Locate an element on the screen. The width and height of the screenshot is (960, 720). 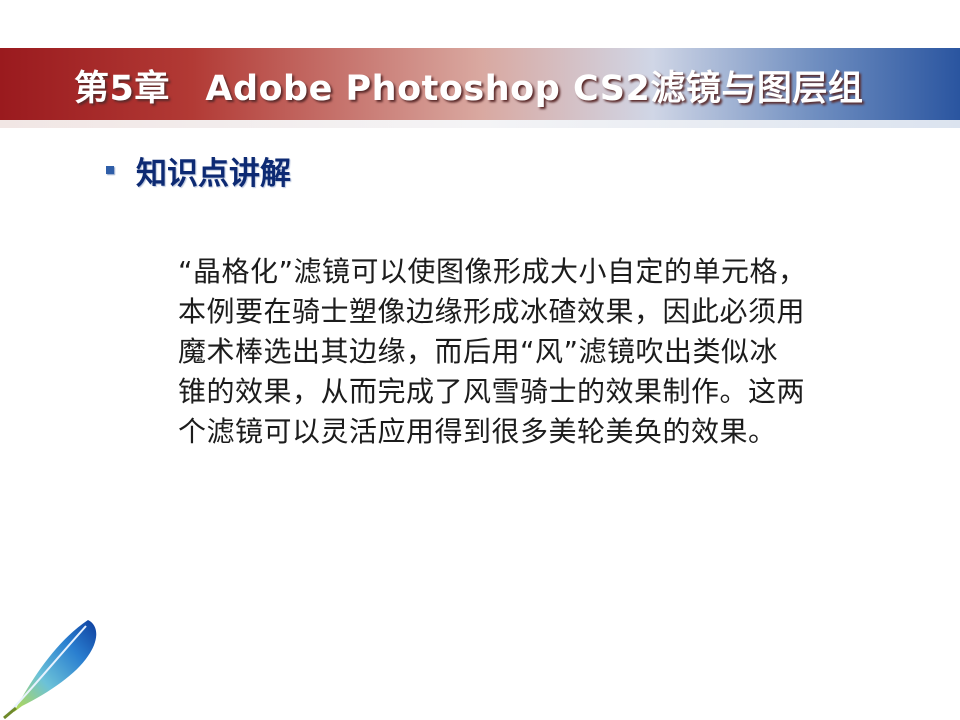
body-line: “晶格化”滤镜可以使图像形成大小自定的单元格， is located at coordinates (492, 271).